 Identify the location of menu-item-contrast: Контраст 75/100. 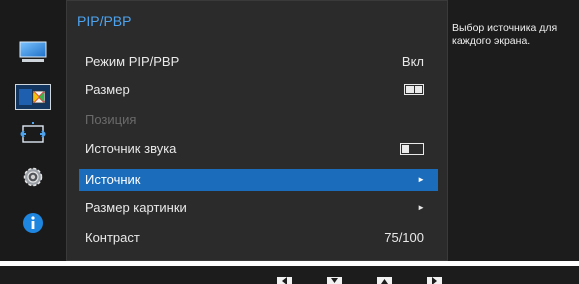
(258, 238).